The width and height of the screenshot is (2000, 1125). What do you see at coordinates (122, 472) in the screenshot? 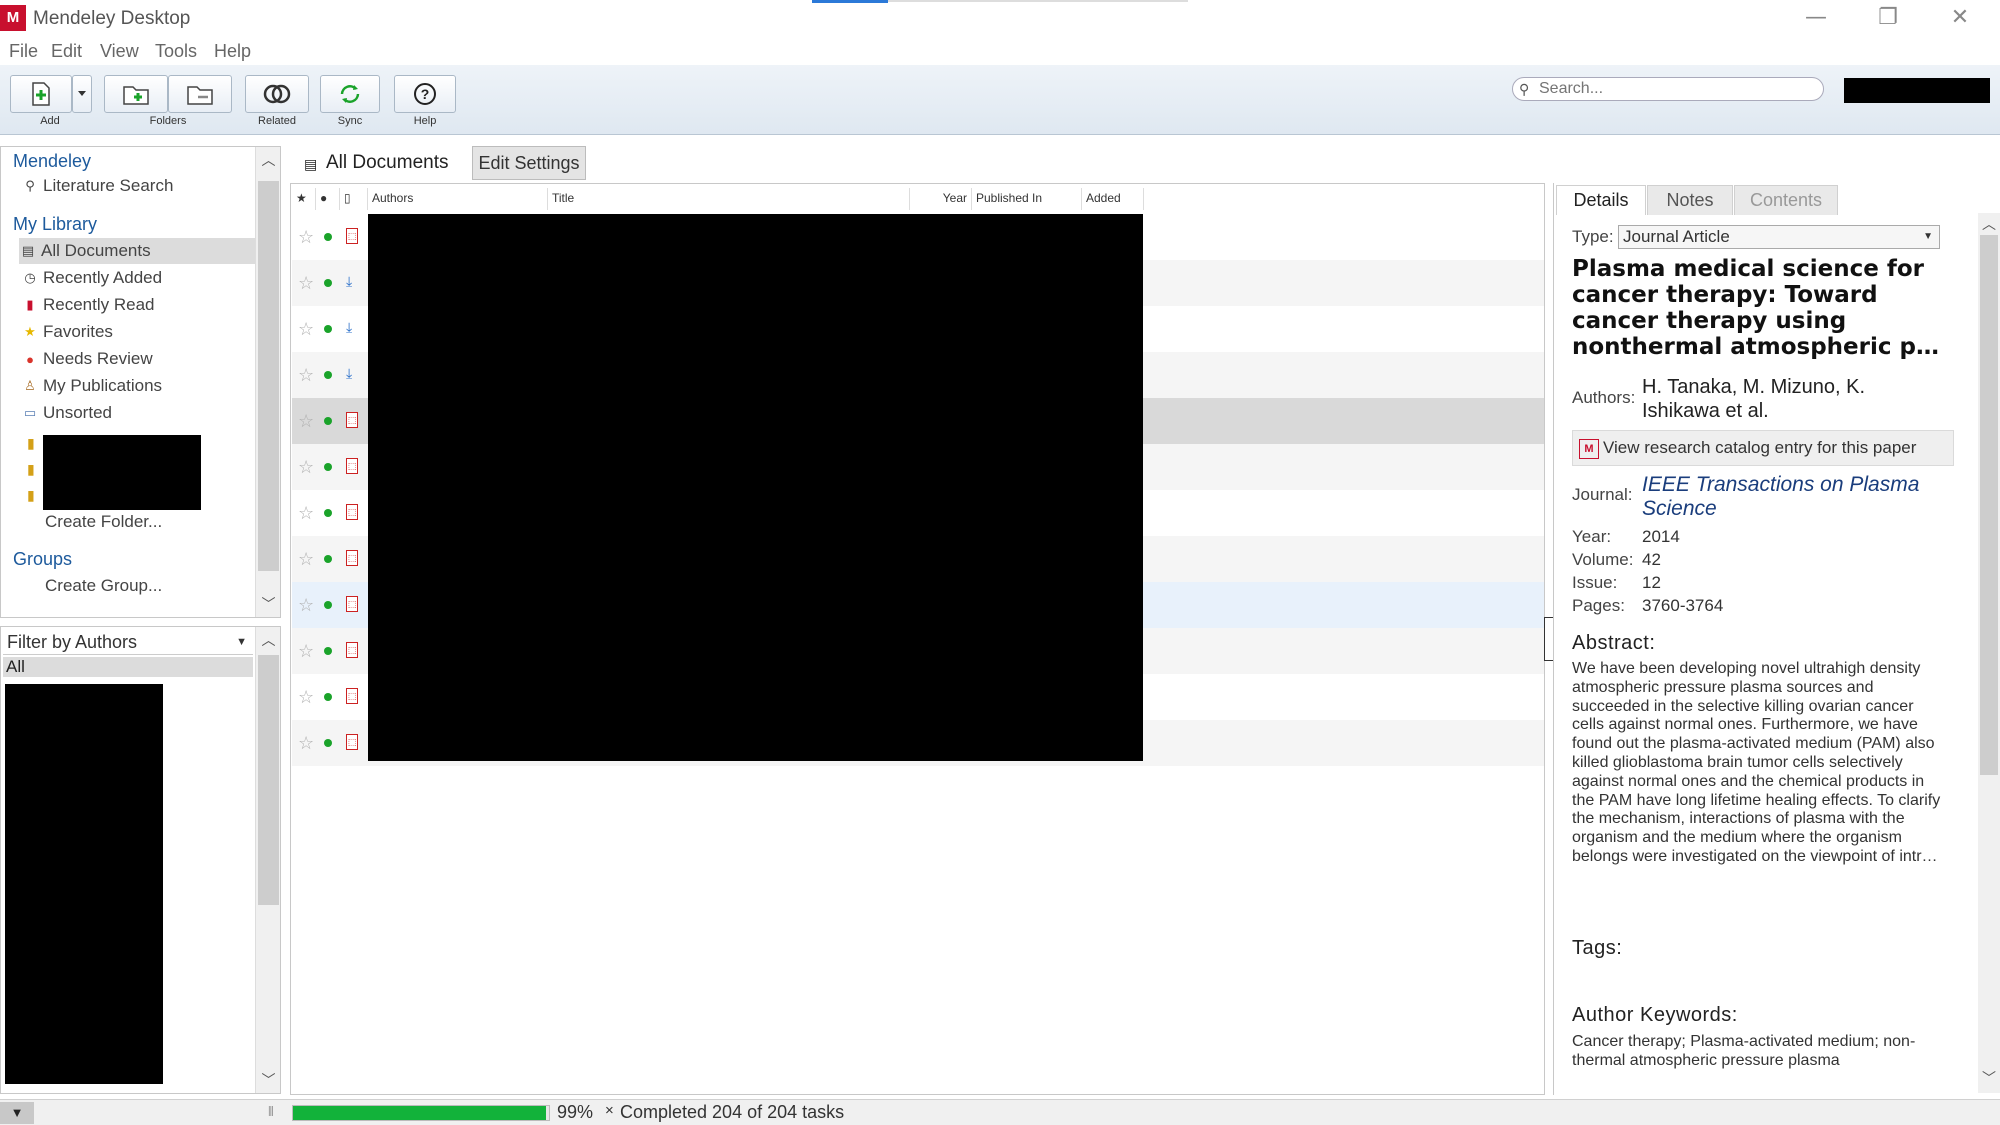
I see `folders-redacted` at bounding box center [122, 472].